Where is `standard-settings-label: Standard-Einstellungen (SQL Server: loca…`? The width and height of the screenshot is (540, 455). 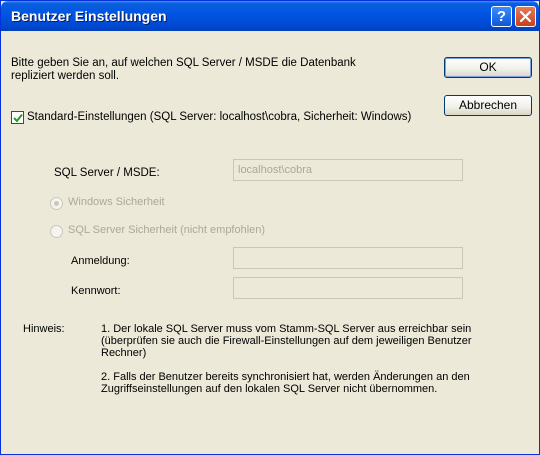 standard-settings-label: Standard-Einstellungen (SQL Server: loca… is located at coordinates (222, 117).